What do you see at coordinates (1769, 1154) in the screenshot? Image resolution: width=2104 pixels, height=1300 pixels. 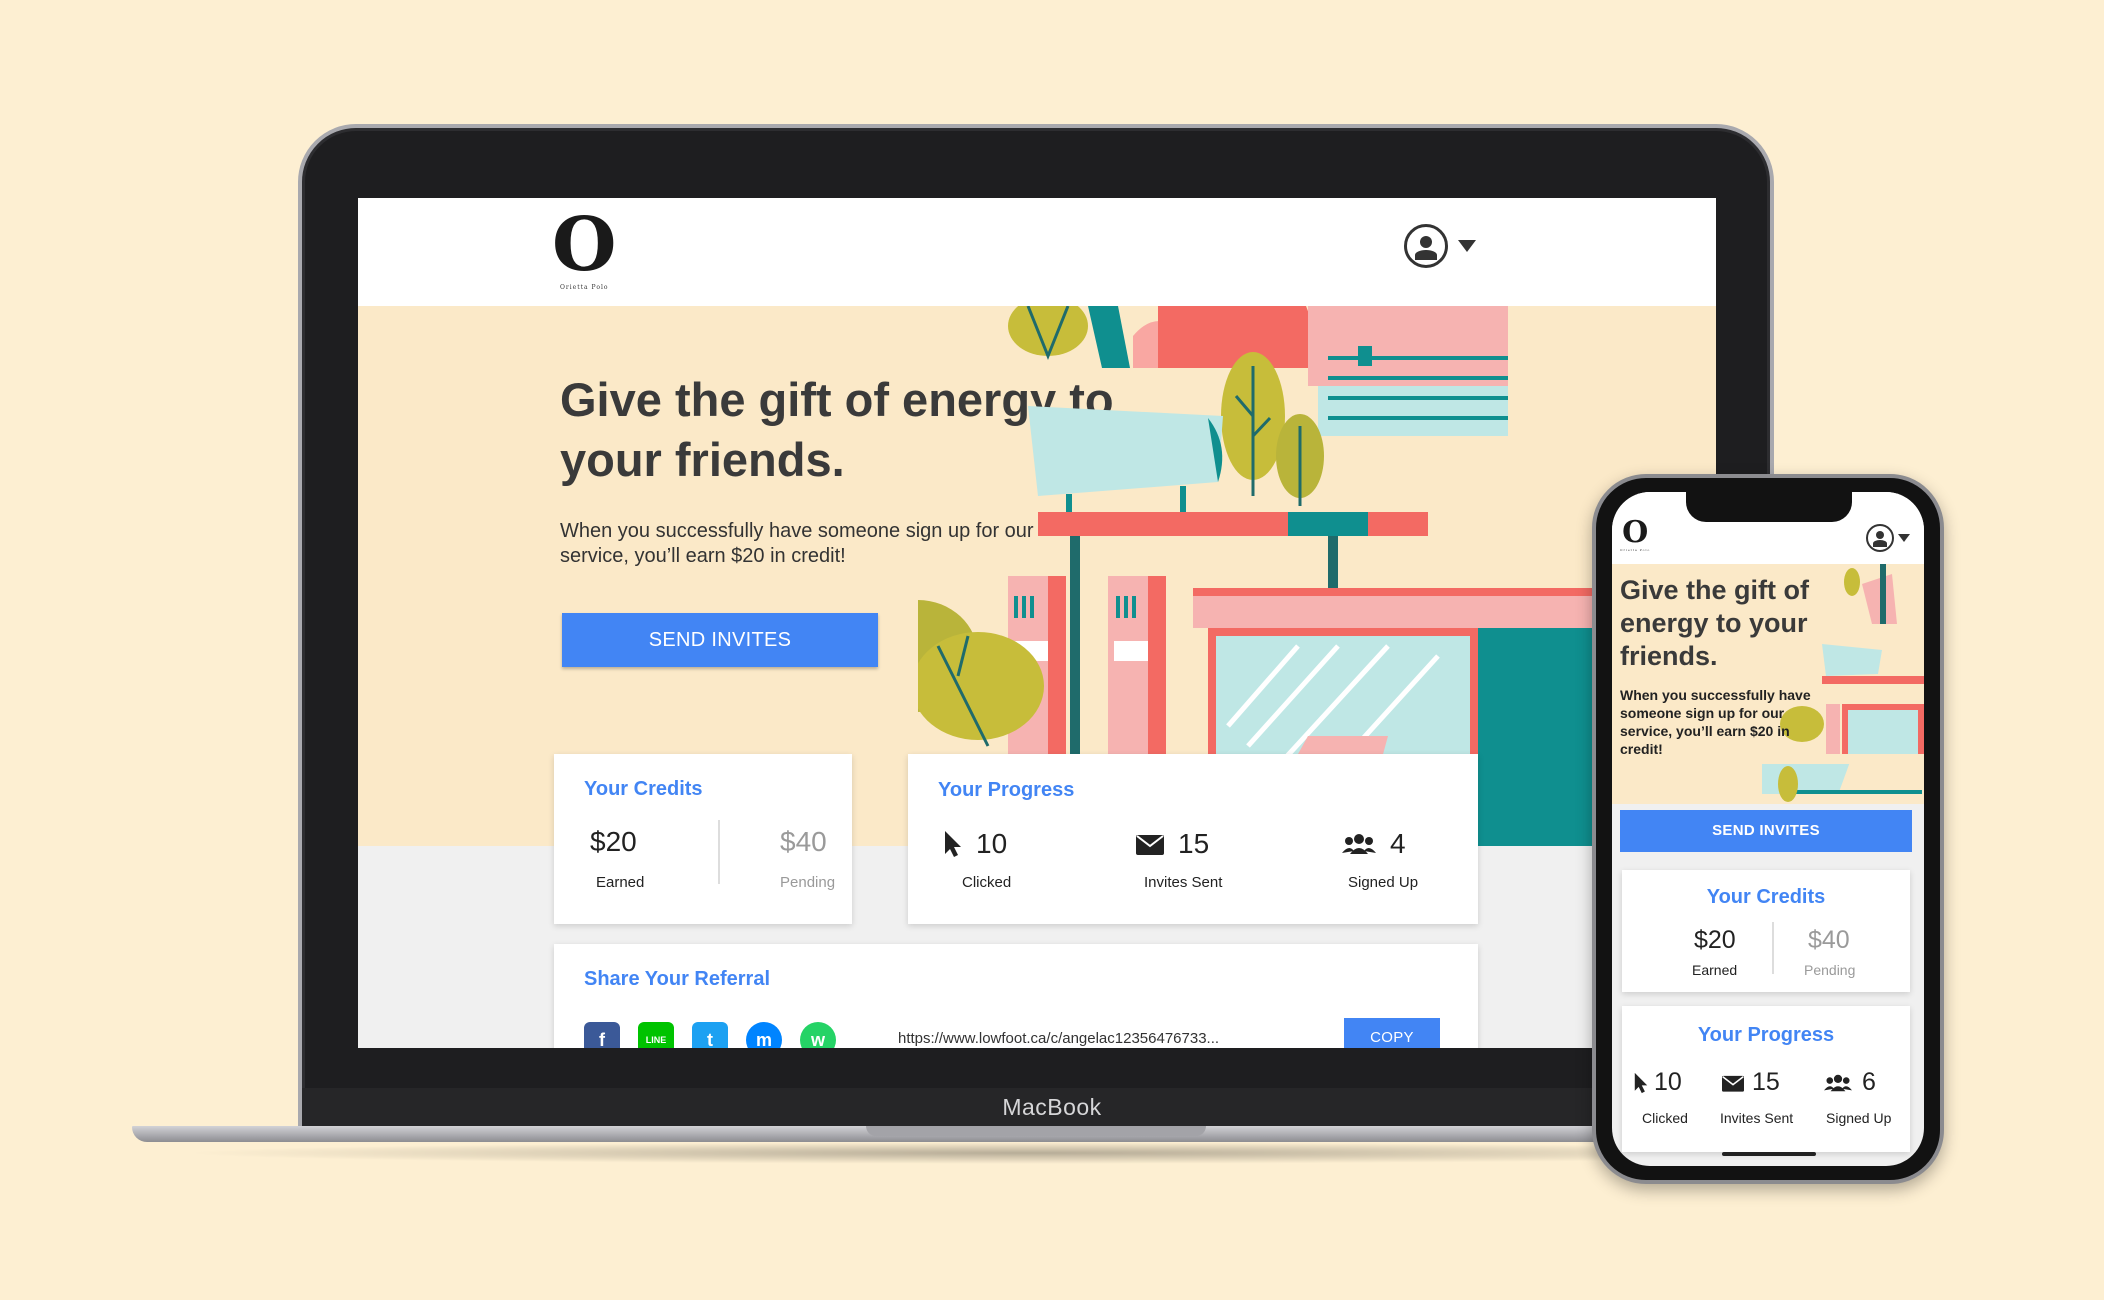 I see `phone-home-indicator` at bounding box center [1769, 1154].